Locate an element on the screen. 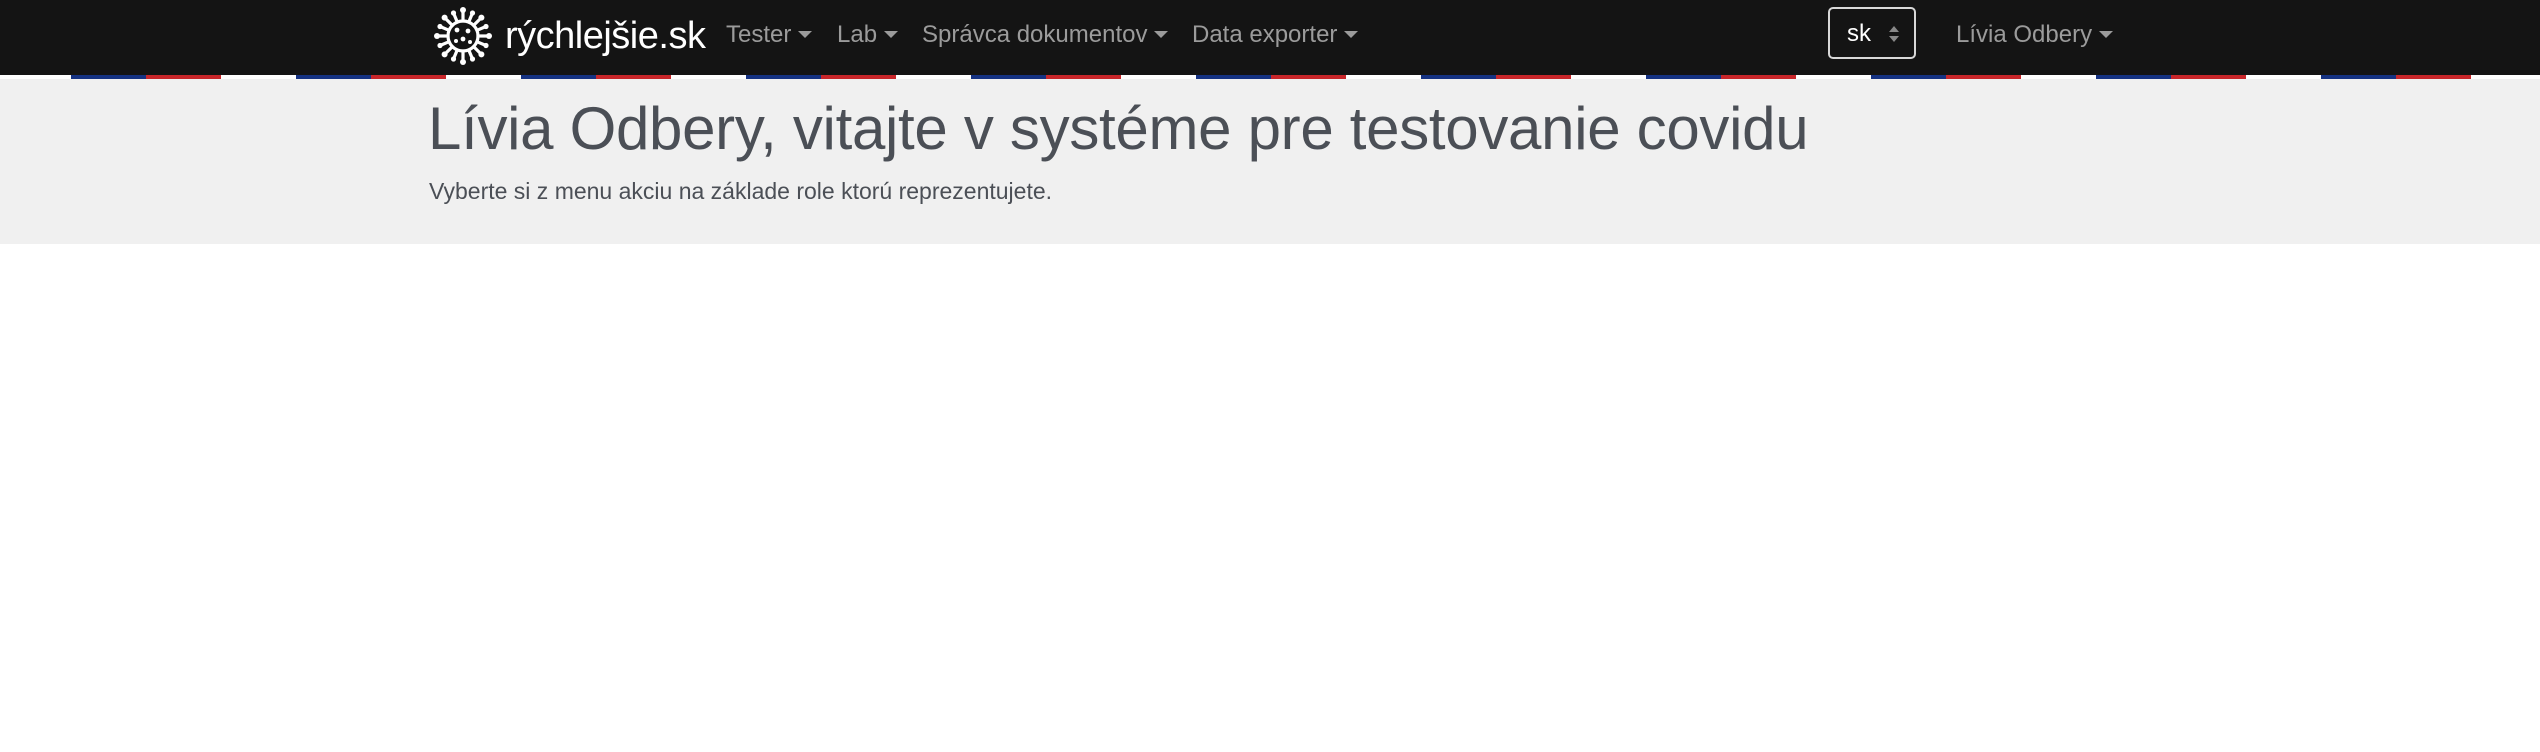  nav-menu-lab: Lab is located at coordinates (868, 35).